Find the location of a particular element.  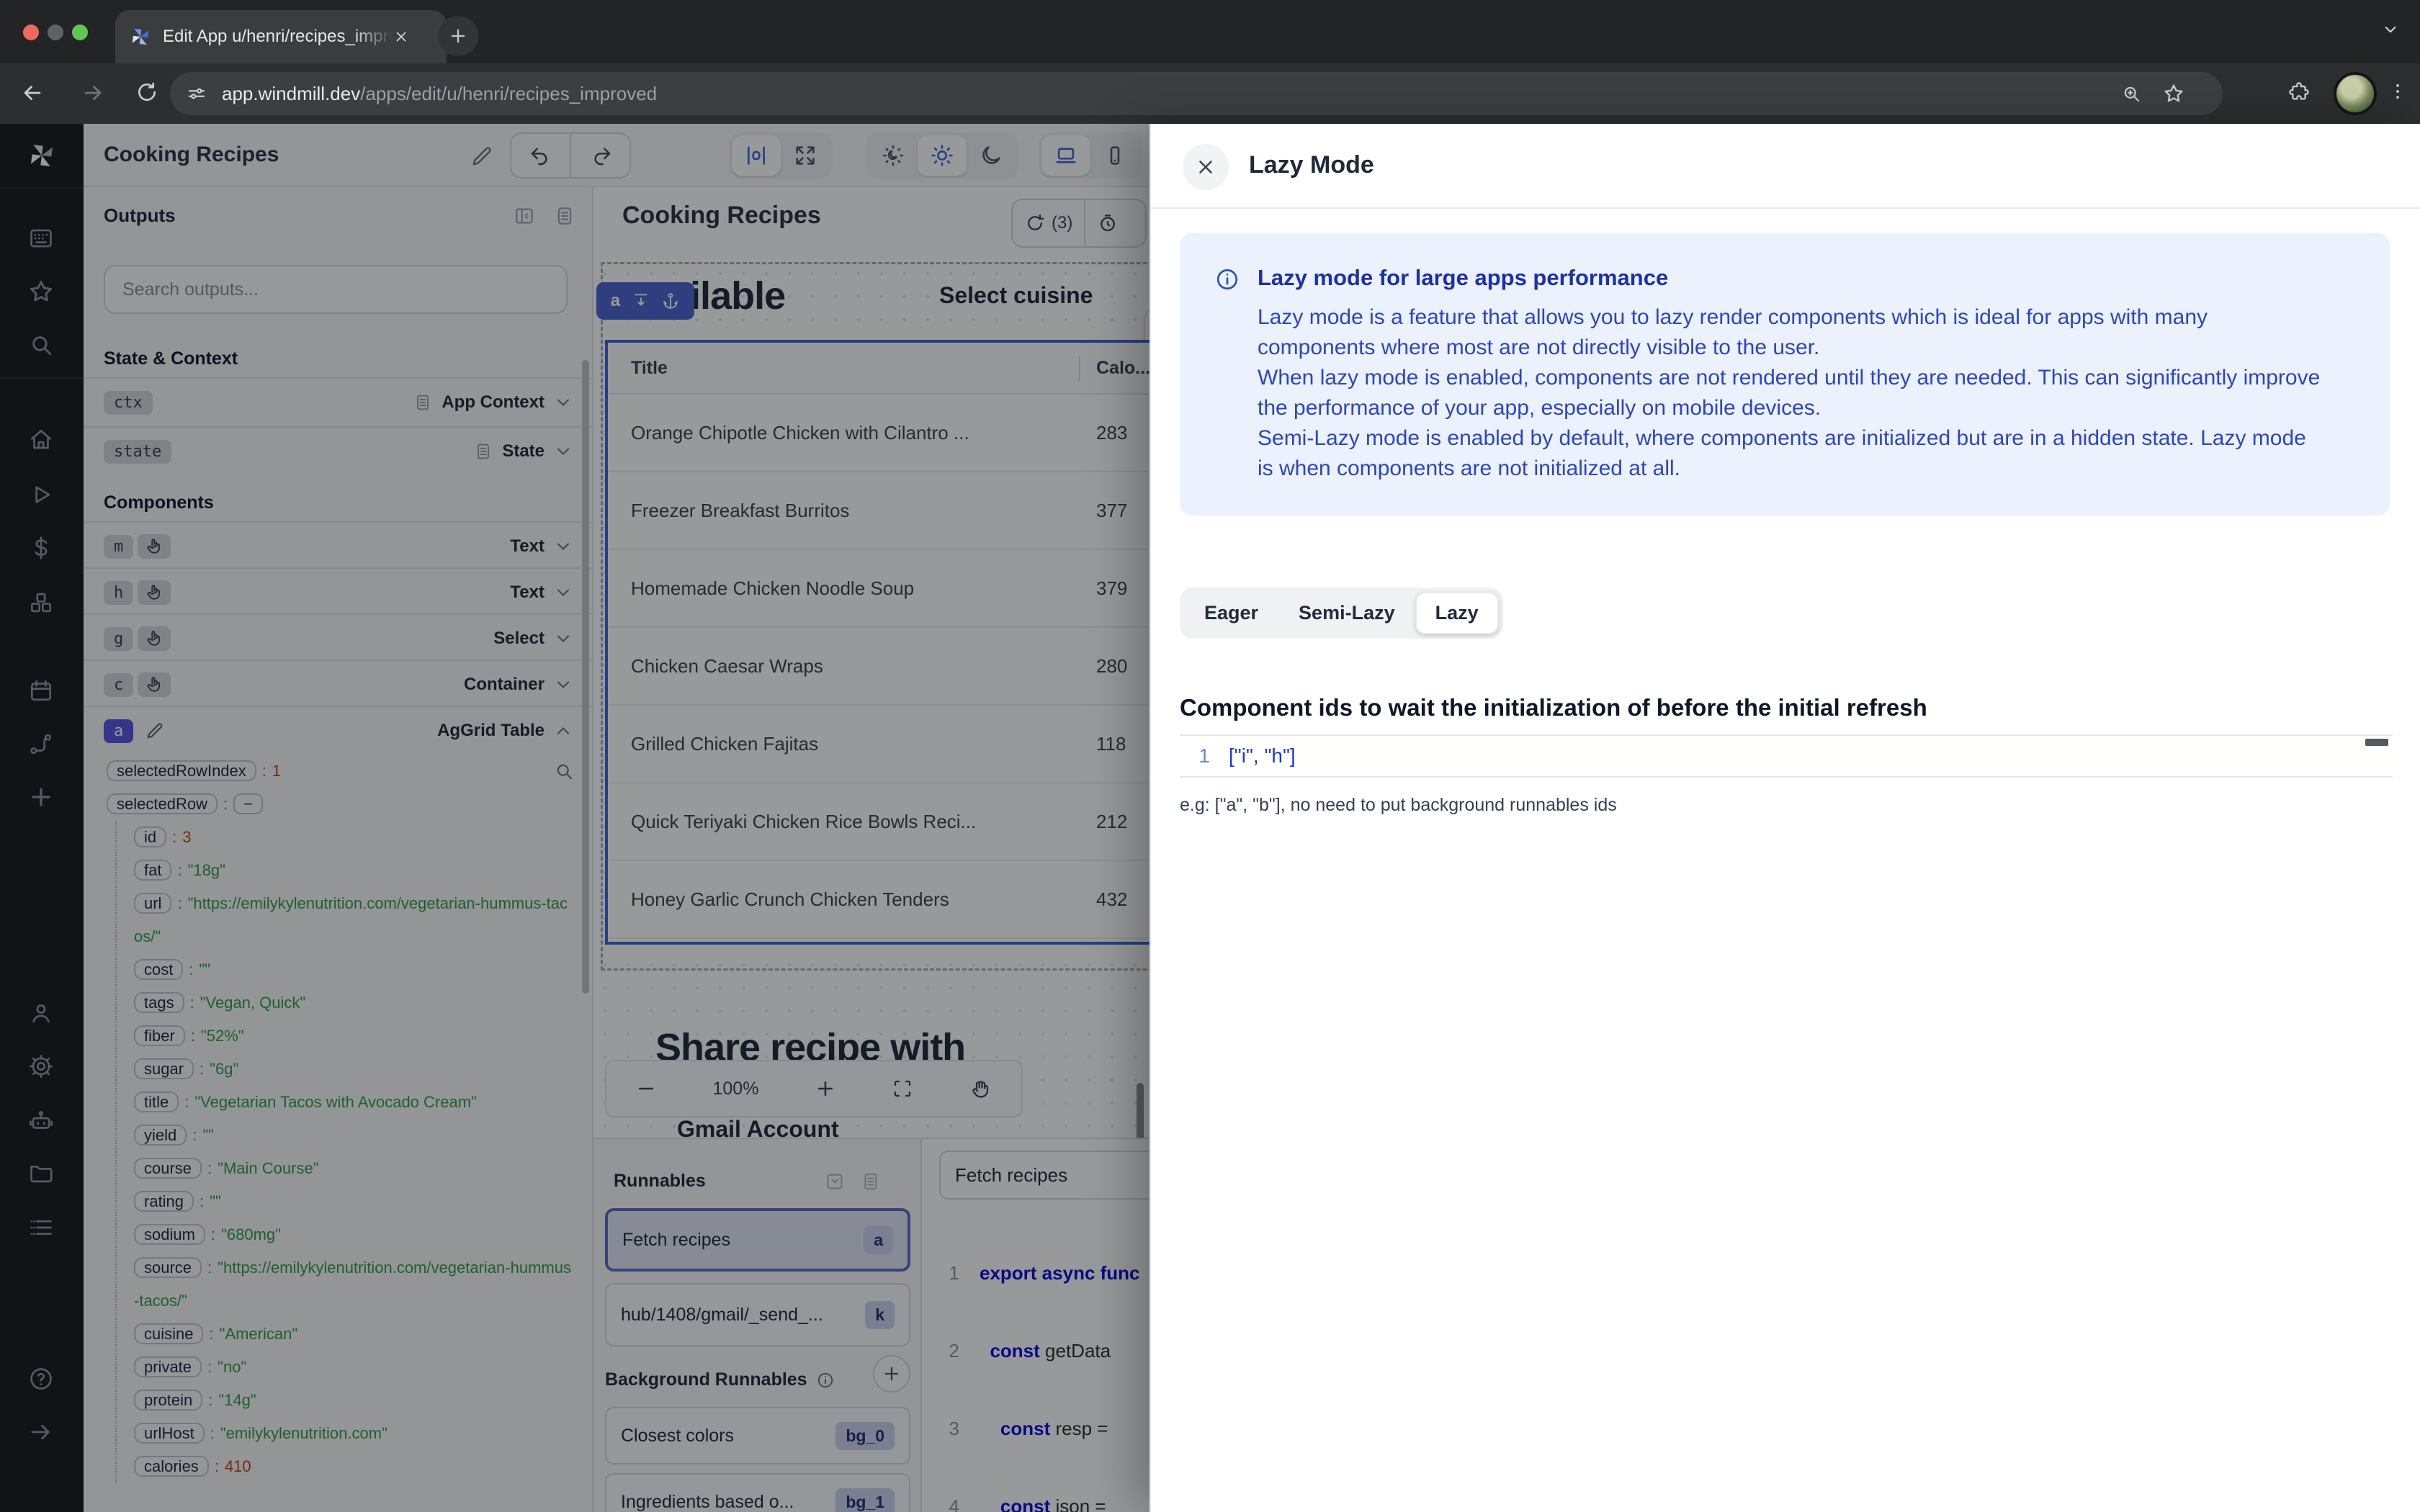

tab-search-chevron-icon is located at coordinates (2390, 29).